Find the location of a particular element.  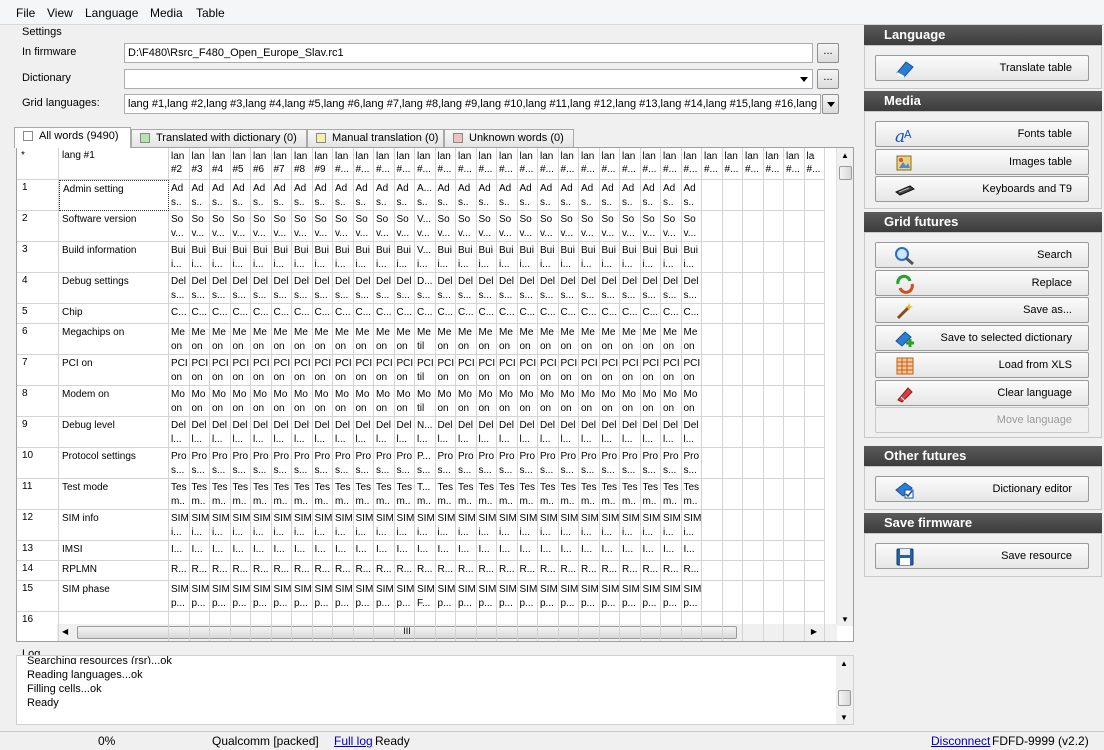

search-button: Search is located at coordinates (982, 255).